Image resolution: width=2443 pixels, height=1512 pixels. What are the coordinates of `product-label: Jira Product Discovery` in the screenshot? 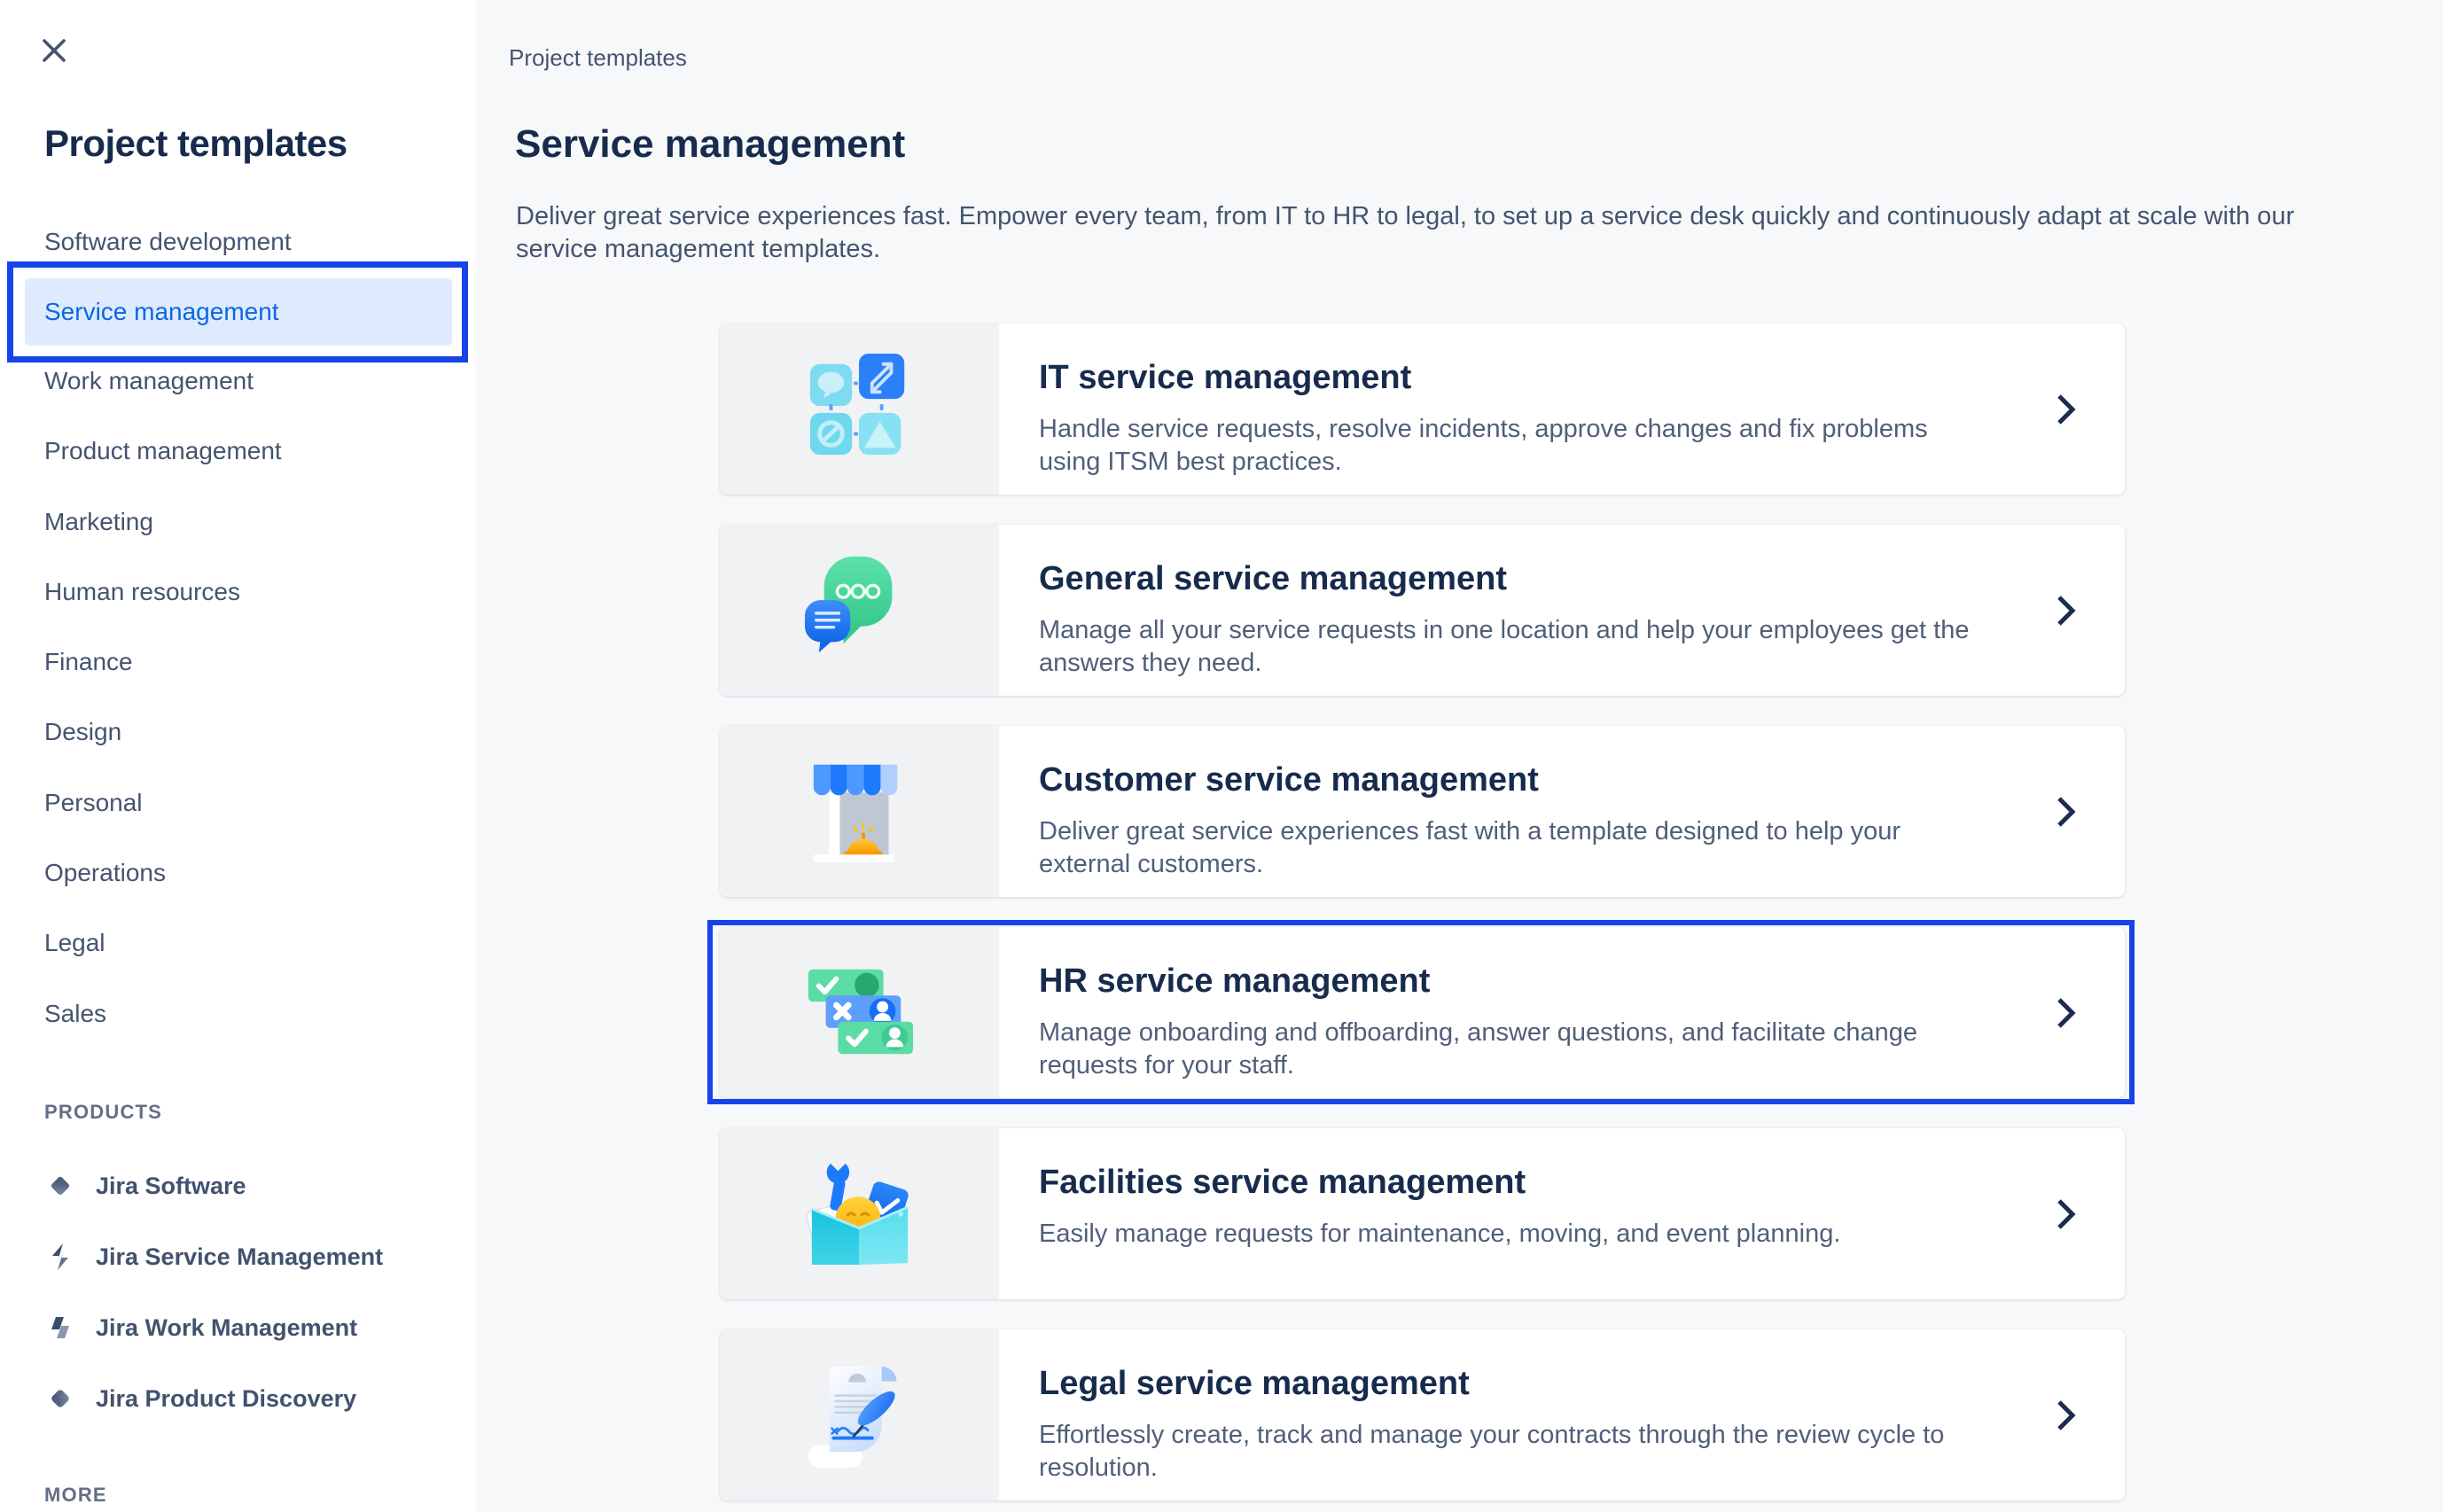 It's located at (226, 1398).